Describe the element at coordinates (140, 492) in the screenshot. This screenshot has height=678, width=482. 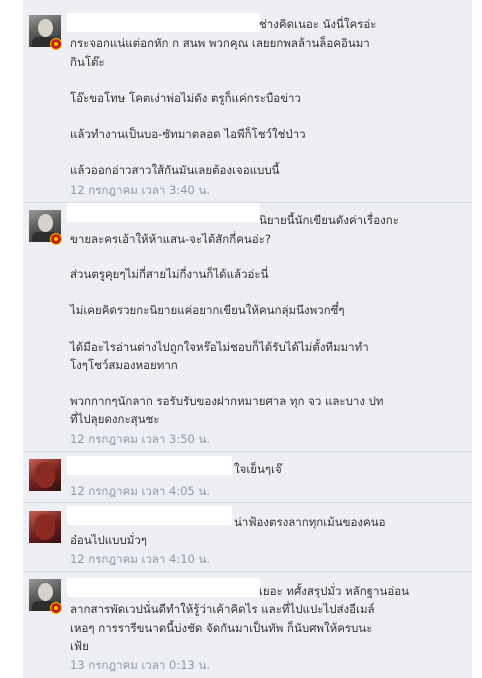
I see `comment-timestamp: 12 กรกฎาคม เวลา 4:05 น.` at that location.